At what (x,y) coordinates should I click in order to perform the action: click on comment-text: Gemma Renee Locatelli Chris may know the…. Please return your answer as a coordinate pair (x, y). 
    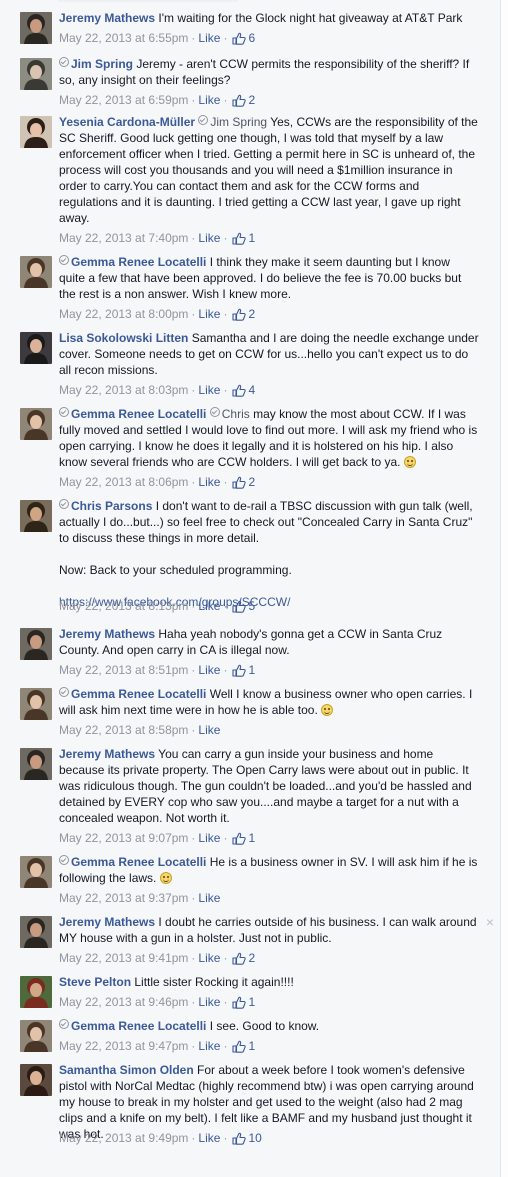
    Looking at the image, I should click on (269, 438).